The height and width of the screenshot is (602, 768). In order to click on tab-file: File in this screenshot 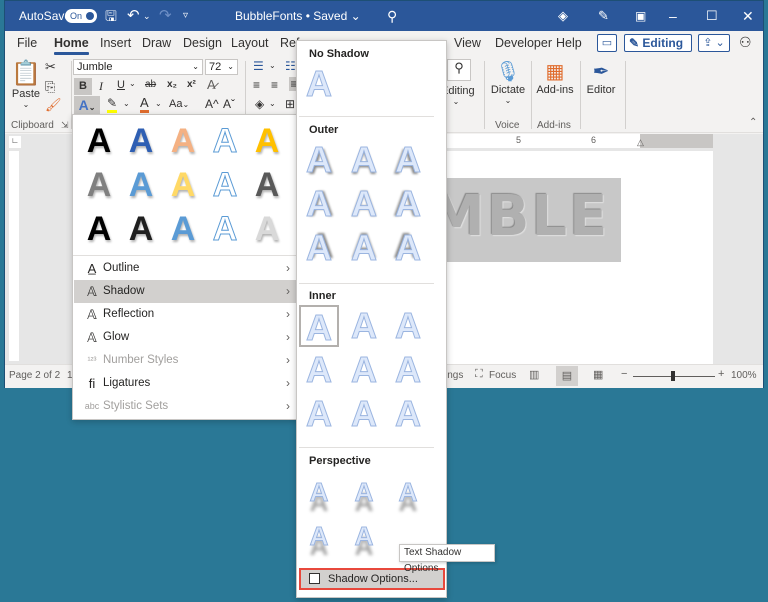, I will do `click(27, 43)`.